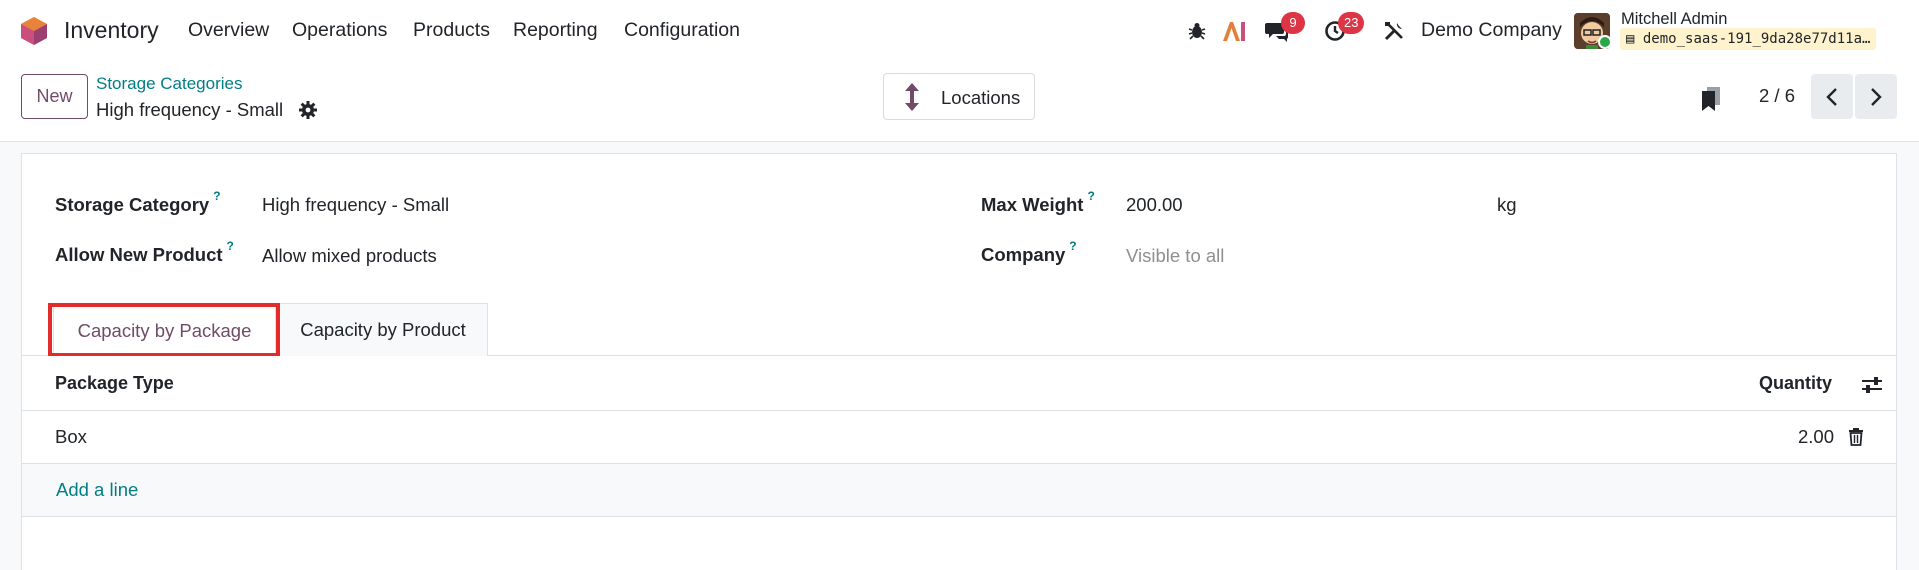 The image size is (1919, 570). Describe the element at coordinates (1674, 19) in the screenshot. I see `user-name: Mitchell Admin` at that location.